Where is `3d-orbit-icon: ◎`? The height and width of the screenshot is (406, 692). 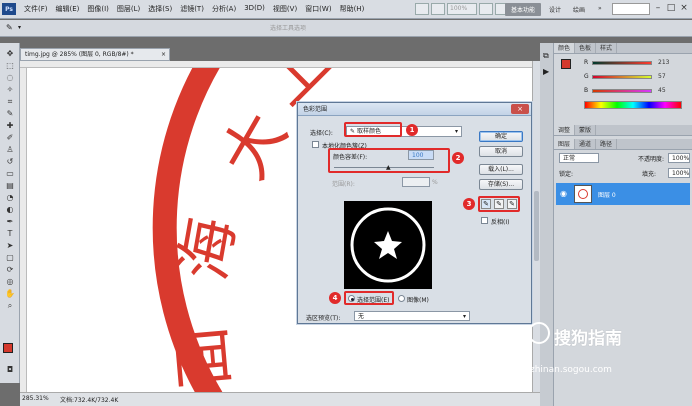
3d-orbit-icon: ◎ is located at coordinates (10, 282).